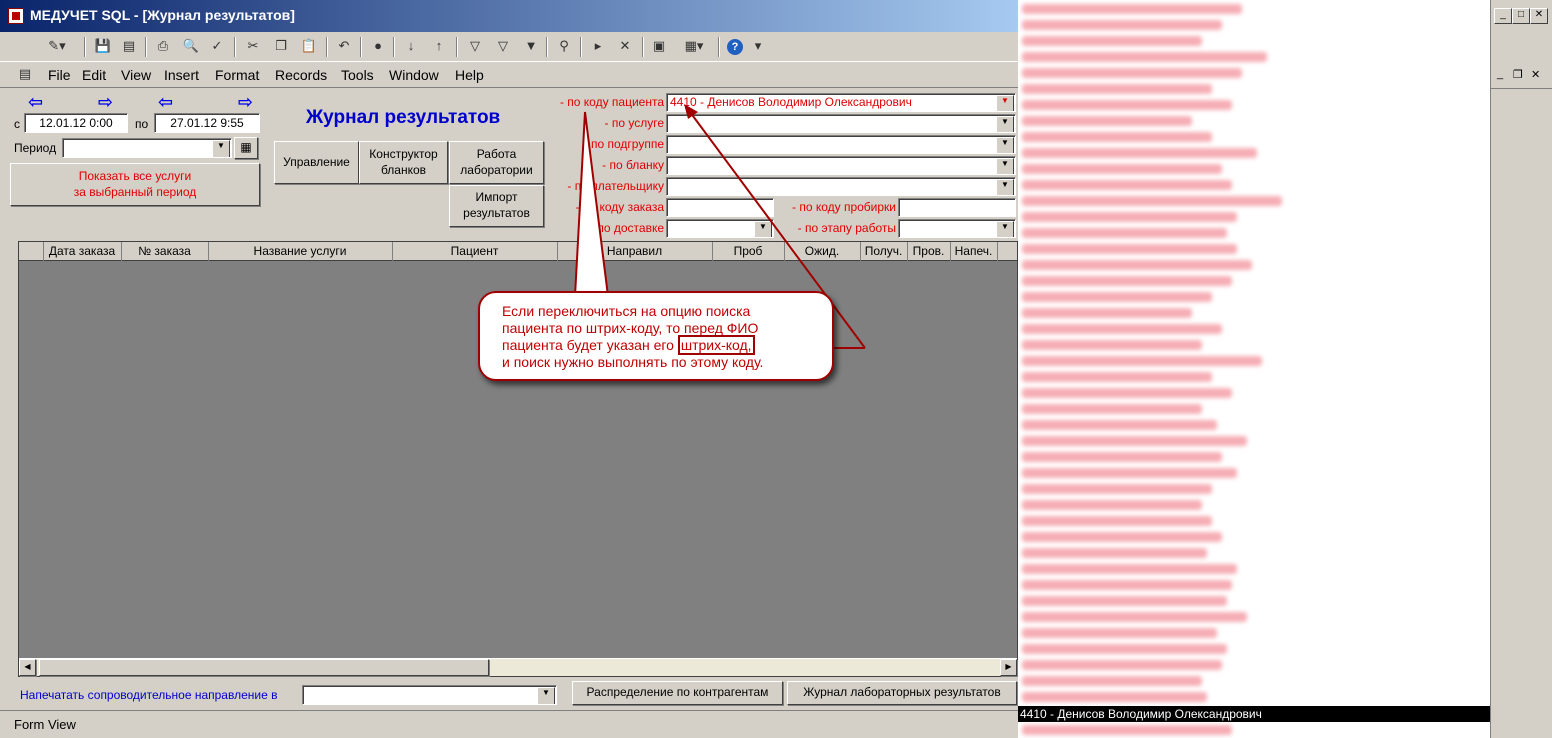 This screenshot has width=1552, height=738. Describe the element at coordinates (625, 46) in the screenshot. I see `delete-record-icon: ✕` at that location.